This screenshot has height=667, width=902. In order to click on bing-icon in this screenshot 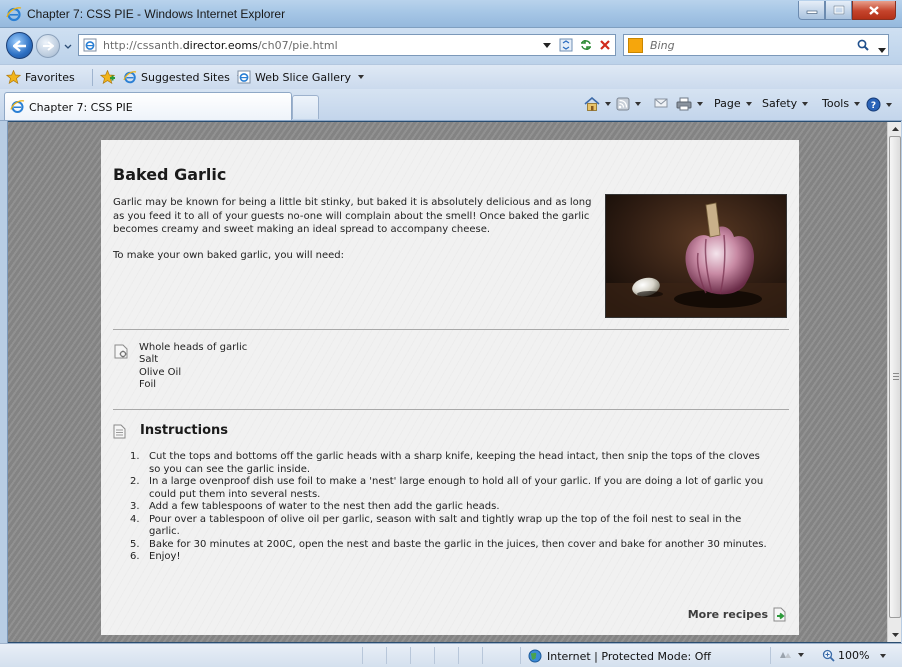, I will do `click(635, 45)`.